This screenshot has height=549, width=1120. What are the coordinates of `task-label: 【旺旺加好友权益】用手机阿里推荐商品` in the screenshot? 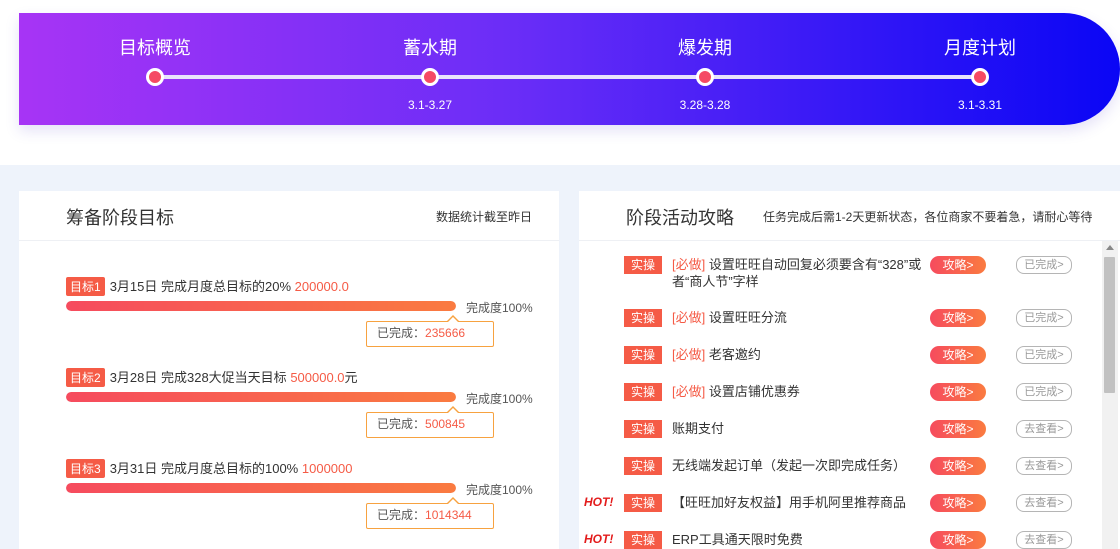 It's located at (789, 502).